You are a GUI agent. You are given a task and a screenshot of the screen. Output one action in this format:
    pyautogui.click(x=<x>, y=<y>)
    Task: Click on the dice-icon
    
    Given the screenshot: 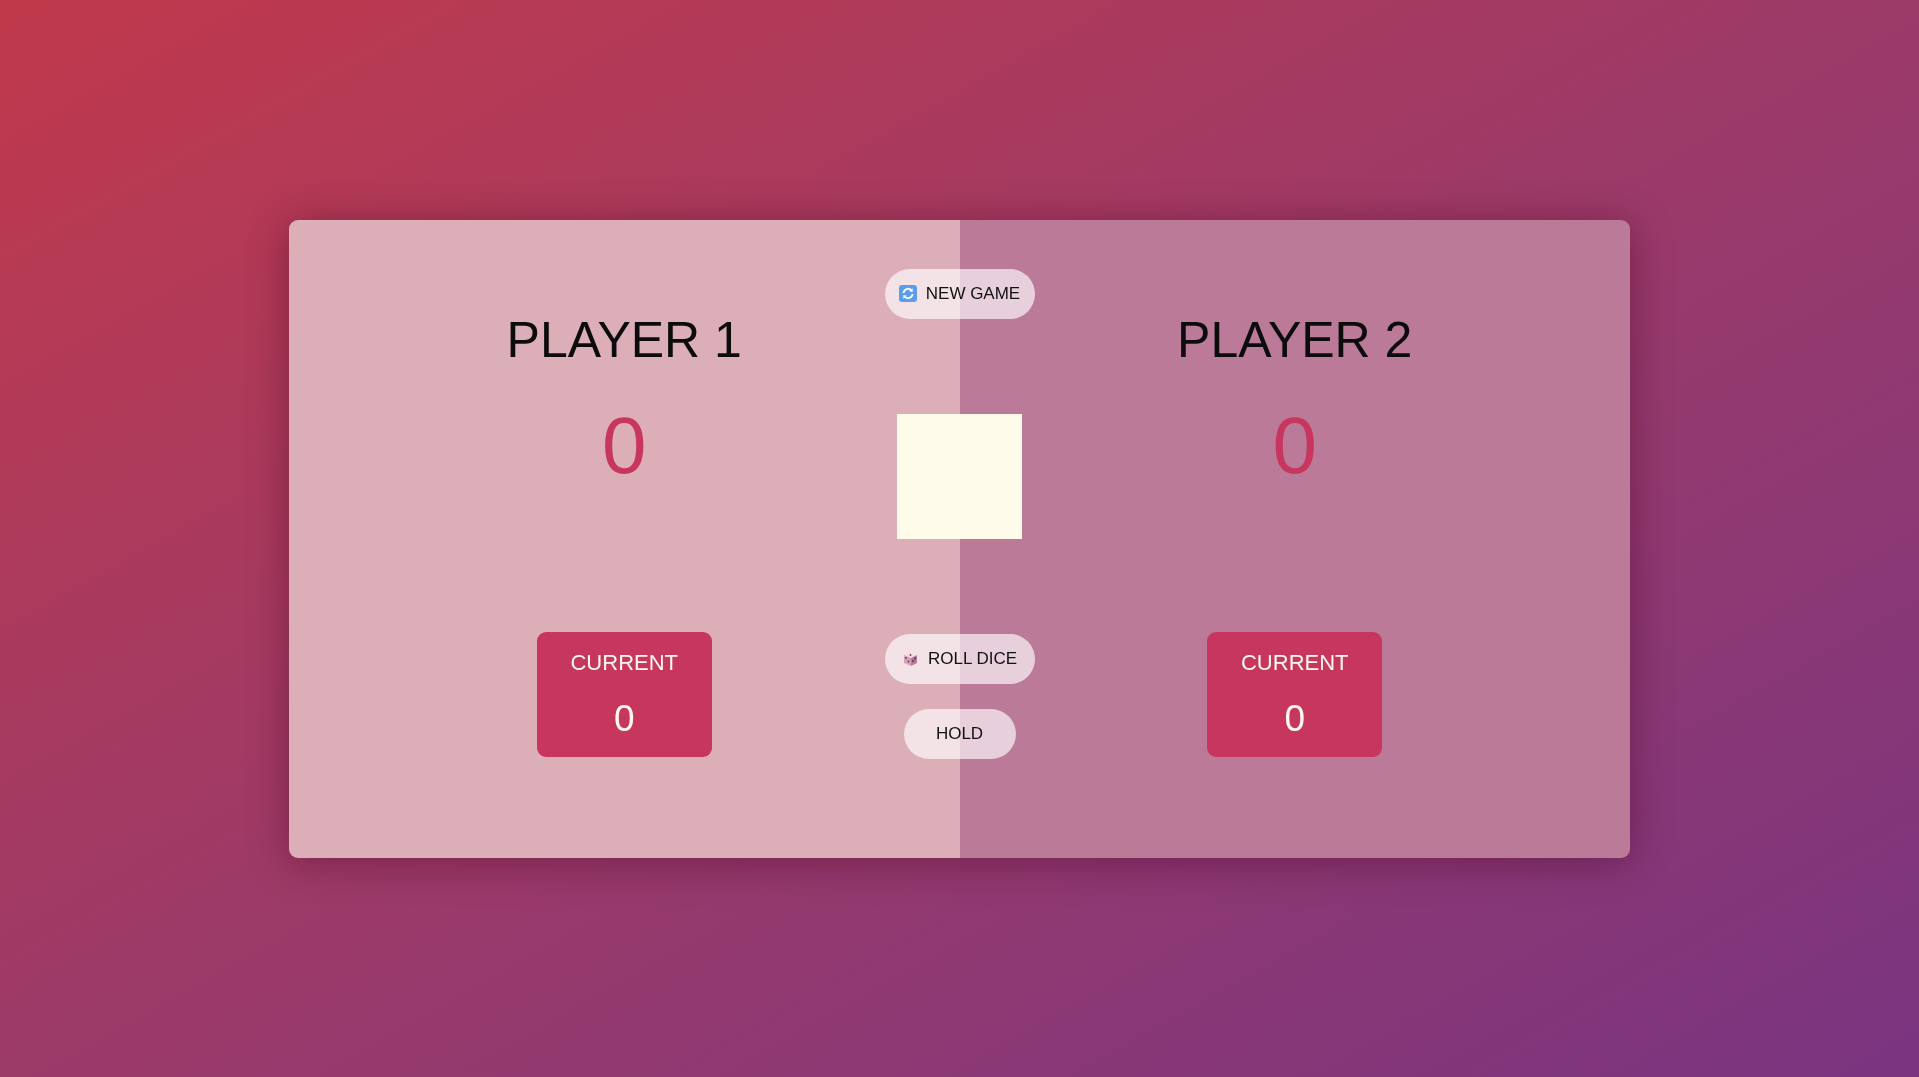 What is the action you would take?
    pyautogui.click(x=910, y=658)
    